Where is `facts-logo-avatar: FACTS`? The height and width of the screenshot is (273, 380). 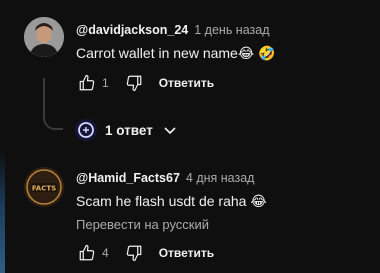
facts-logo-avatar: FACTS is located at coordinates (44, 187).